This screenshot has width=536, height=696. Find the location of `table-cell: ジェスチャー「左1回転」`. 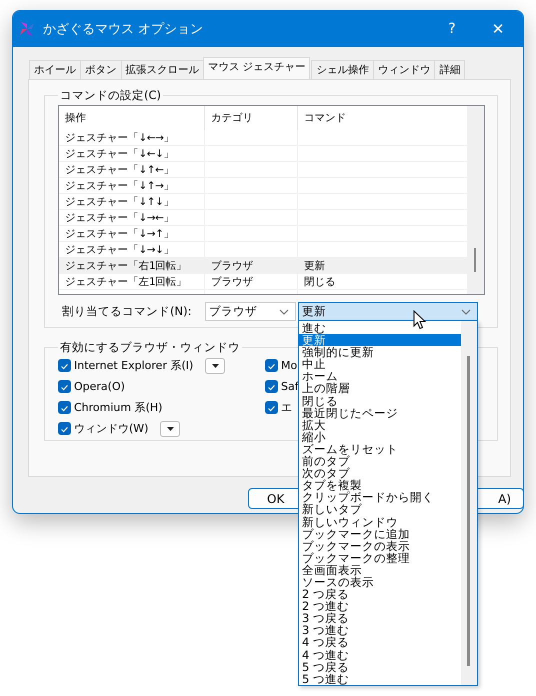

table-cell: ジェスチャー「左1回転」 is located at coordinates (126, 281).